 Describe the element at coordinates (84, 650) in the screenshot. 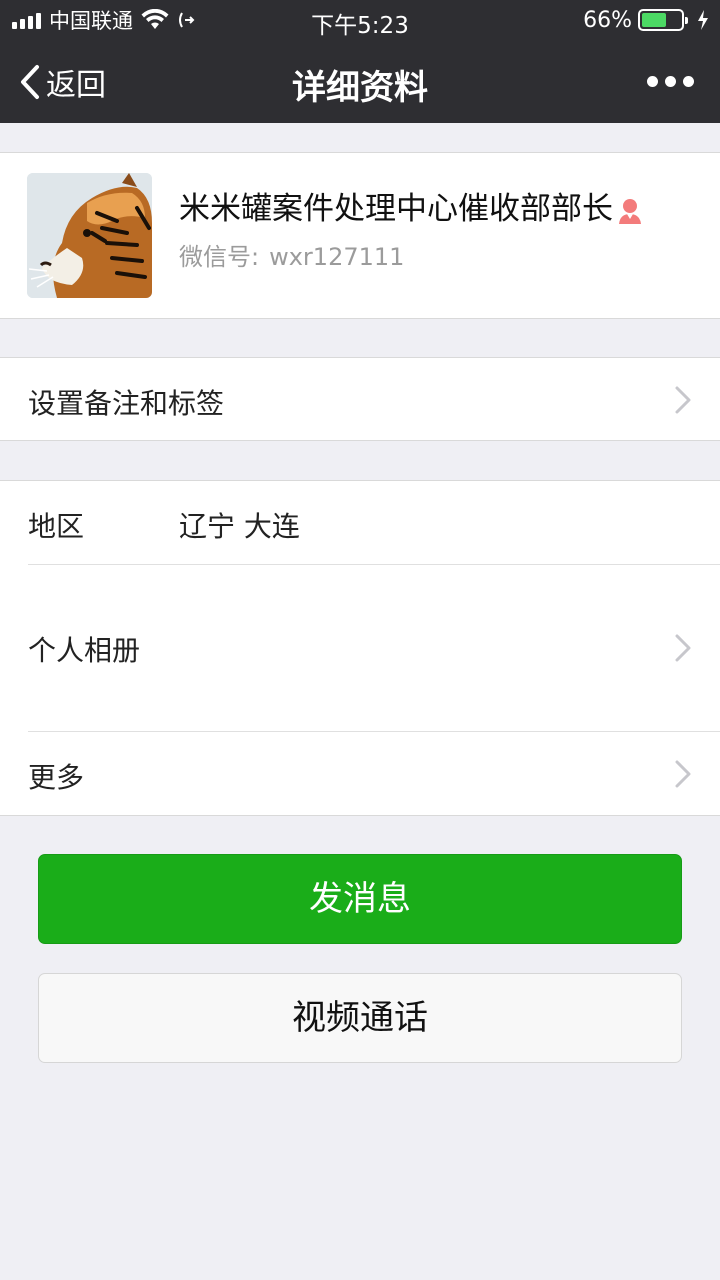

I see `personal-album-label: 个人相册` at that location.